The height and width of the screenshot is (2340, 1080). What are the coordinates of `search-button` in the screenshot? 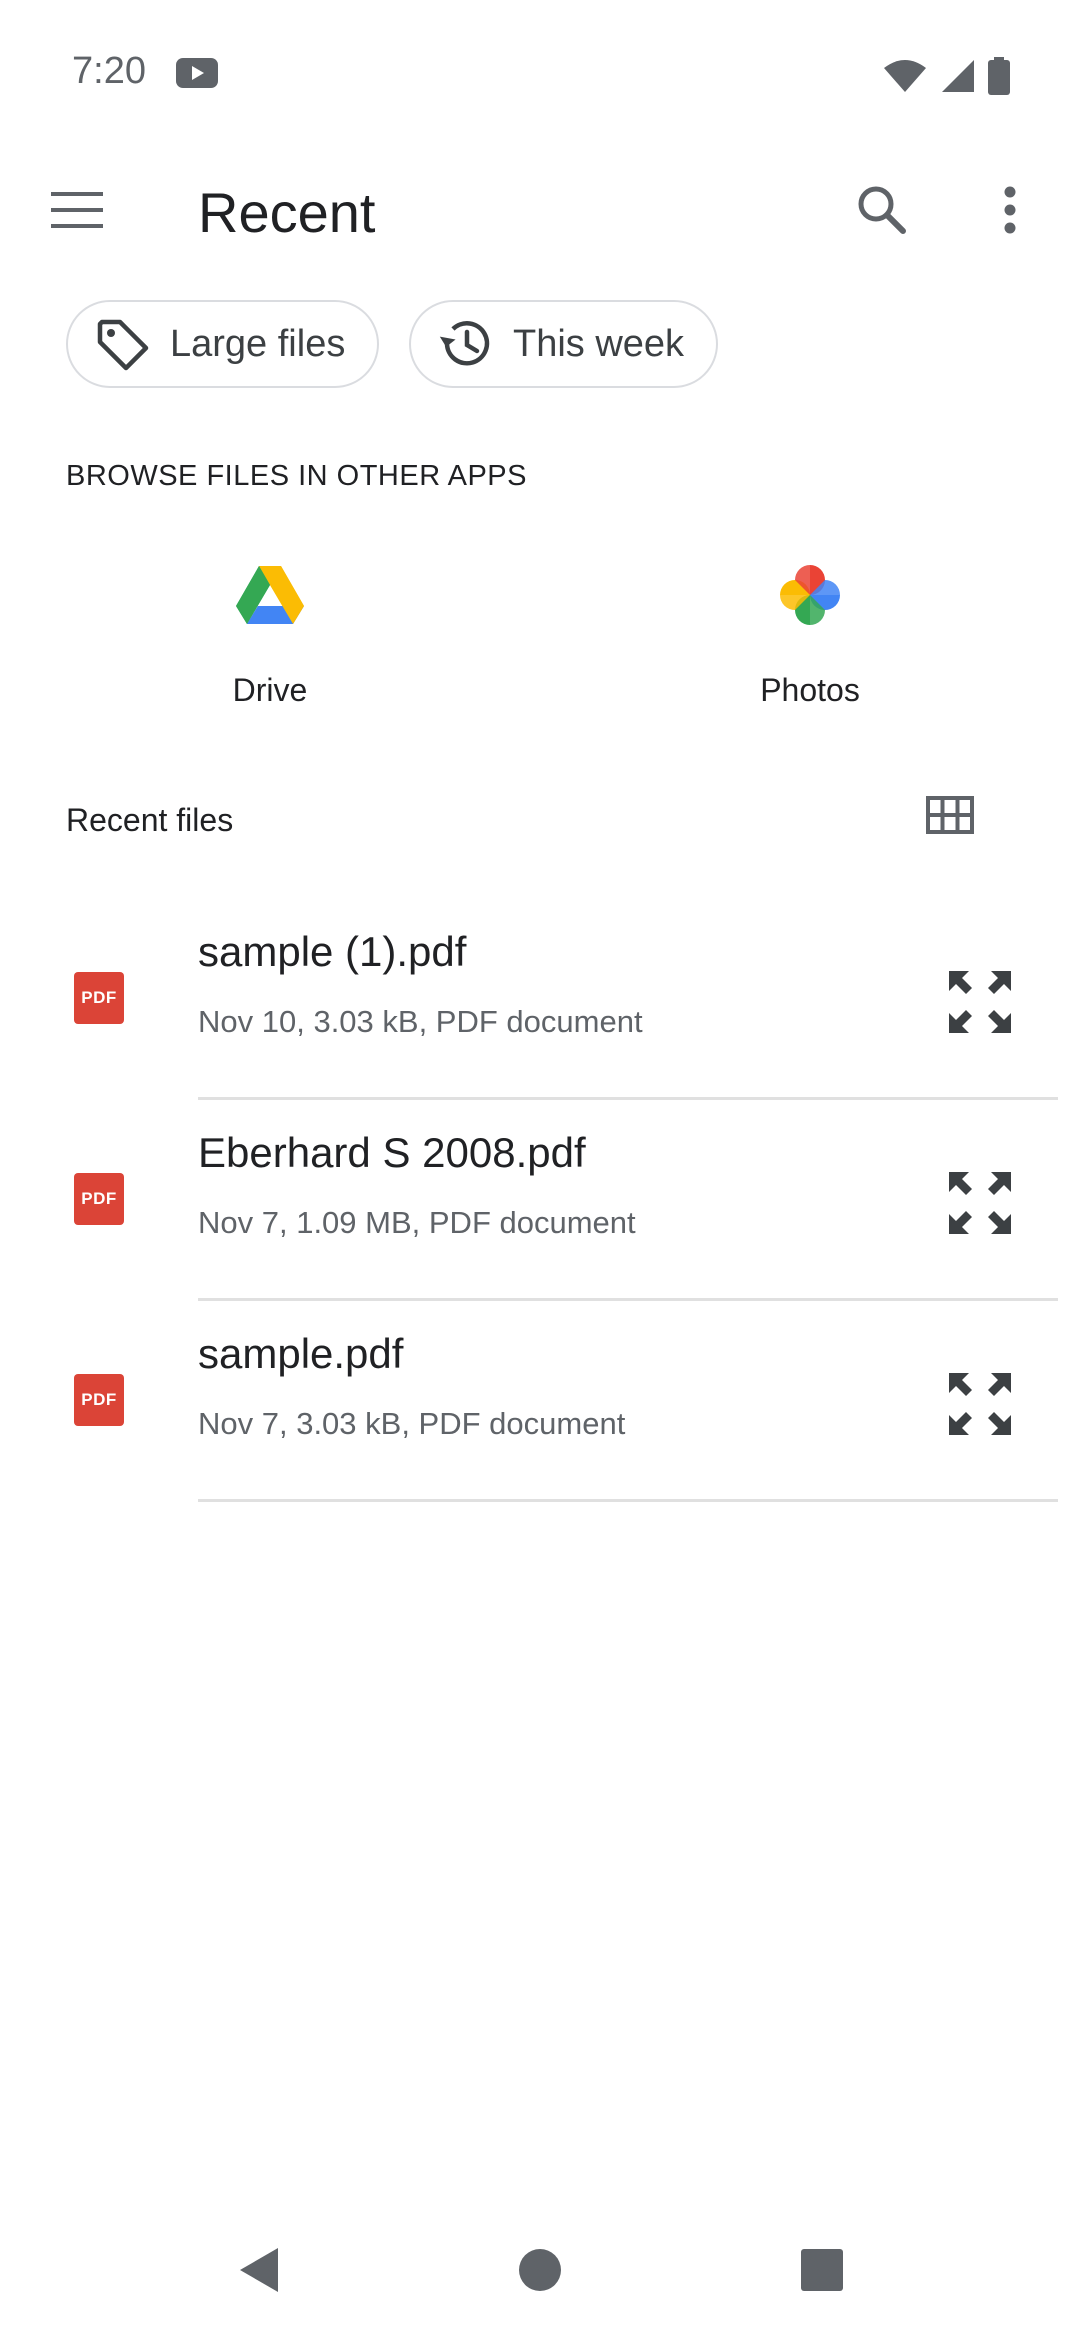 It's located at (882, 210).